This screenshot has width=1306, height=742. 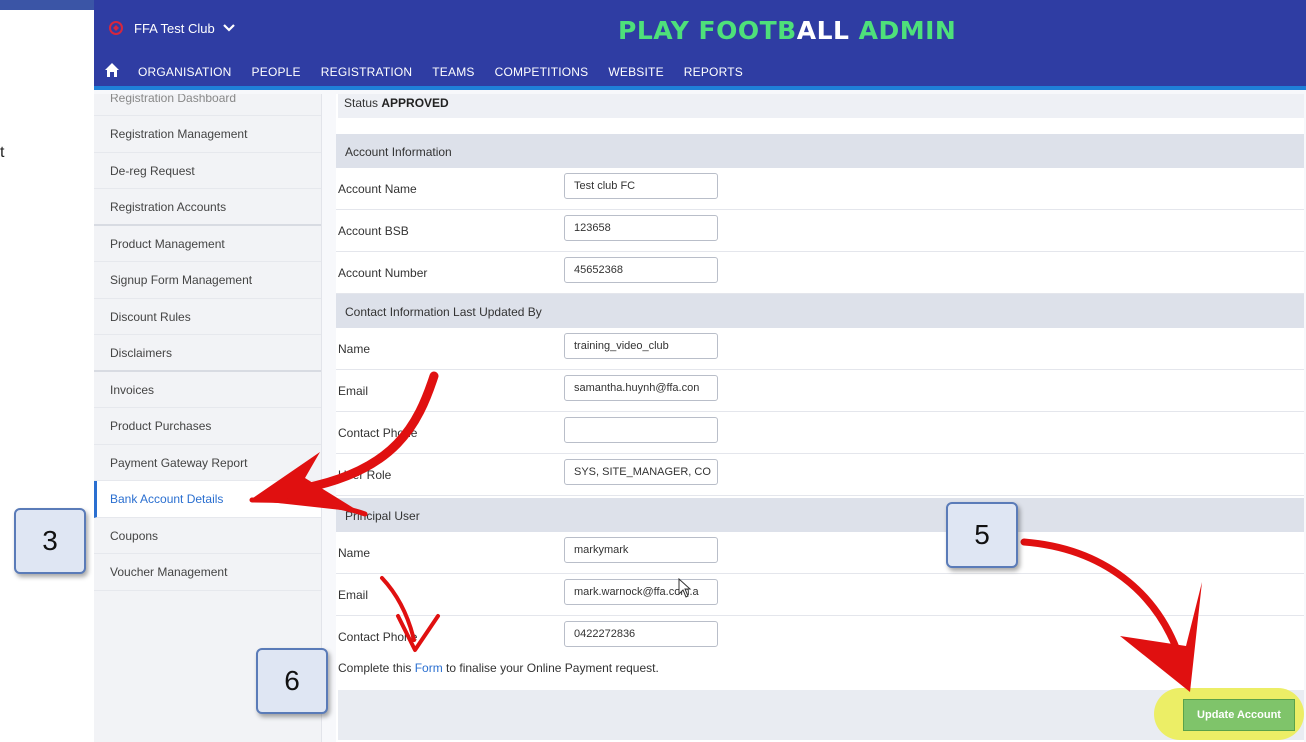 What do you see at coordinates (373, 231) in the screenshot?
I see `field-label: Account BSB` at bounding box center [373, 231].